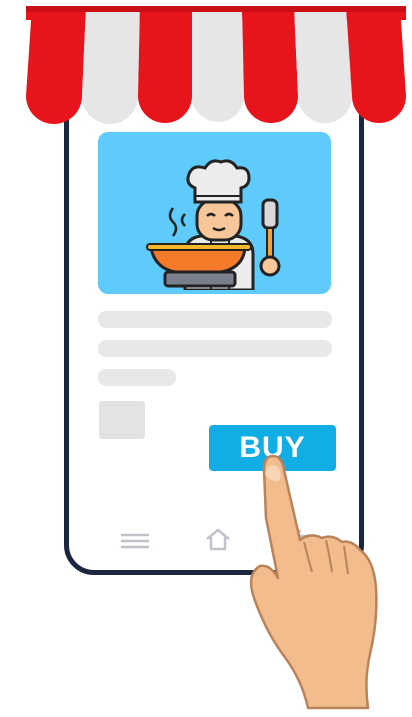 This screenshot has width=412, height=717. I want to click on thumbnail-placeholder, so click(122, 420).